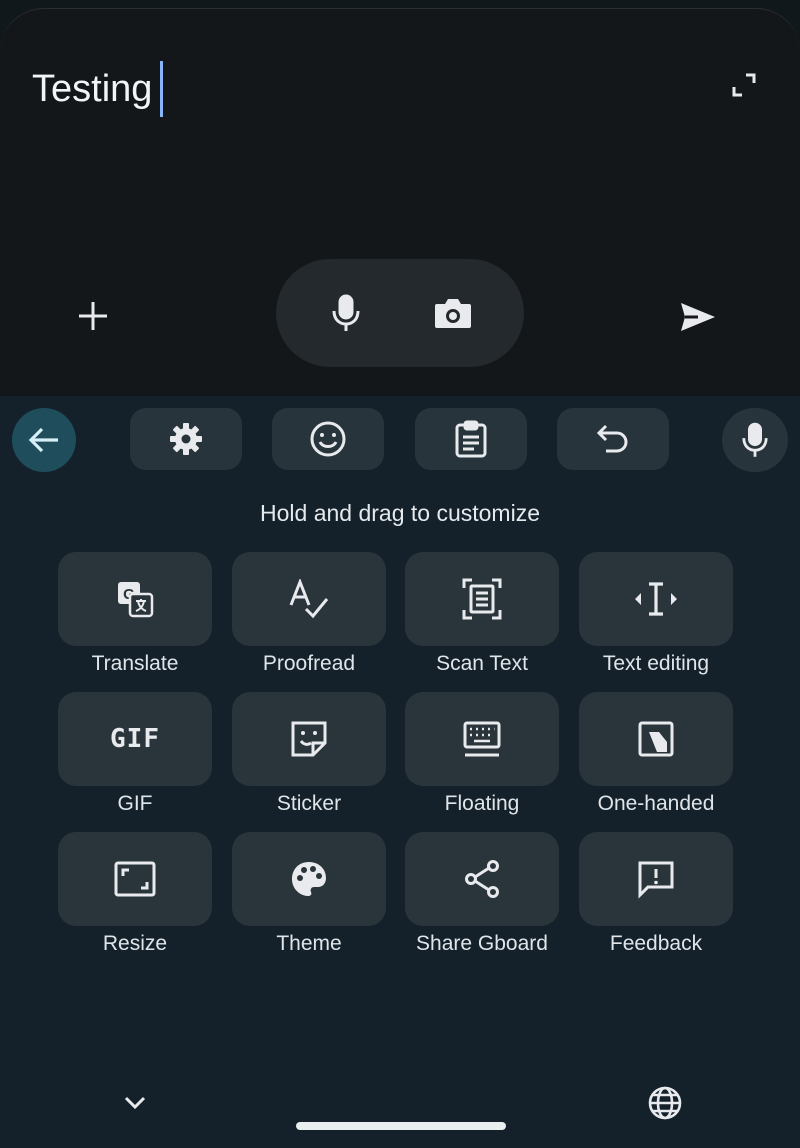 The width and height of the screenshot is (800, 1148). Describe the element at coordinates (656, 803) in the screenshot. I see `tile-label: One-handed` at that location.